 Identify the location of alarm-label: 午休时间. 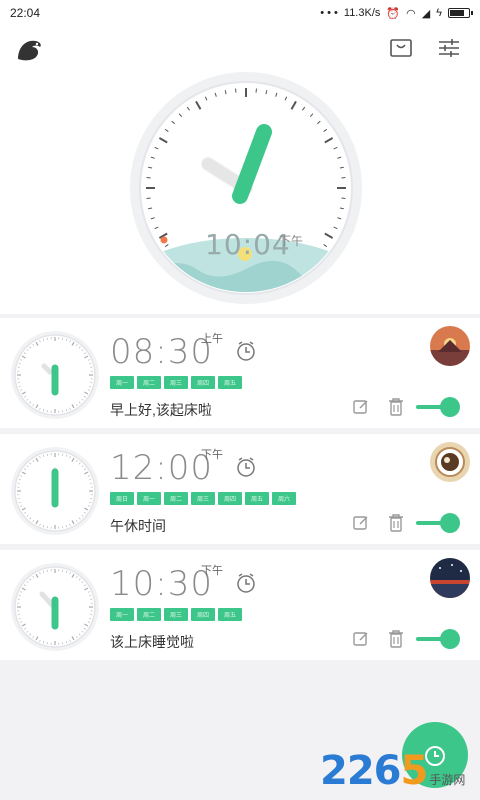
(138, 526).